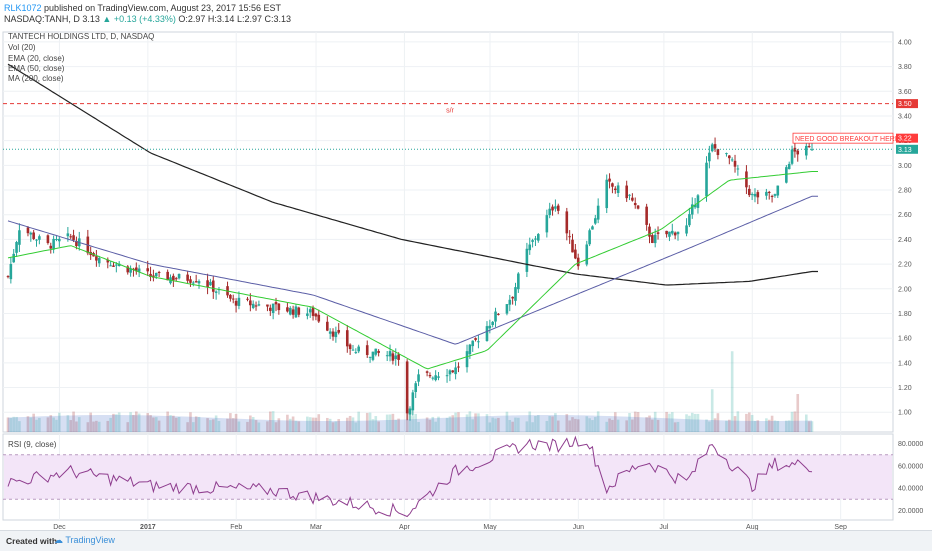  What do you see at coordinates (32, 444) in the screenshot?
I see `legend-rsi: RSI (9, close)` at bounding box center [32, 444].